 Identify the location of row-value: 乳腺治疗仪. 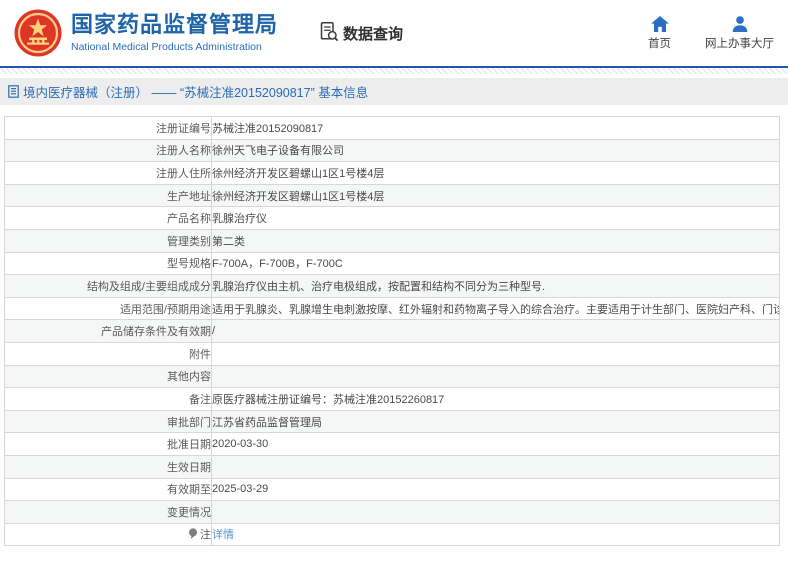
(495, 218).